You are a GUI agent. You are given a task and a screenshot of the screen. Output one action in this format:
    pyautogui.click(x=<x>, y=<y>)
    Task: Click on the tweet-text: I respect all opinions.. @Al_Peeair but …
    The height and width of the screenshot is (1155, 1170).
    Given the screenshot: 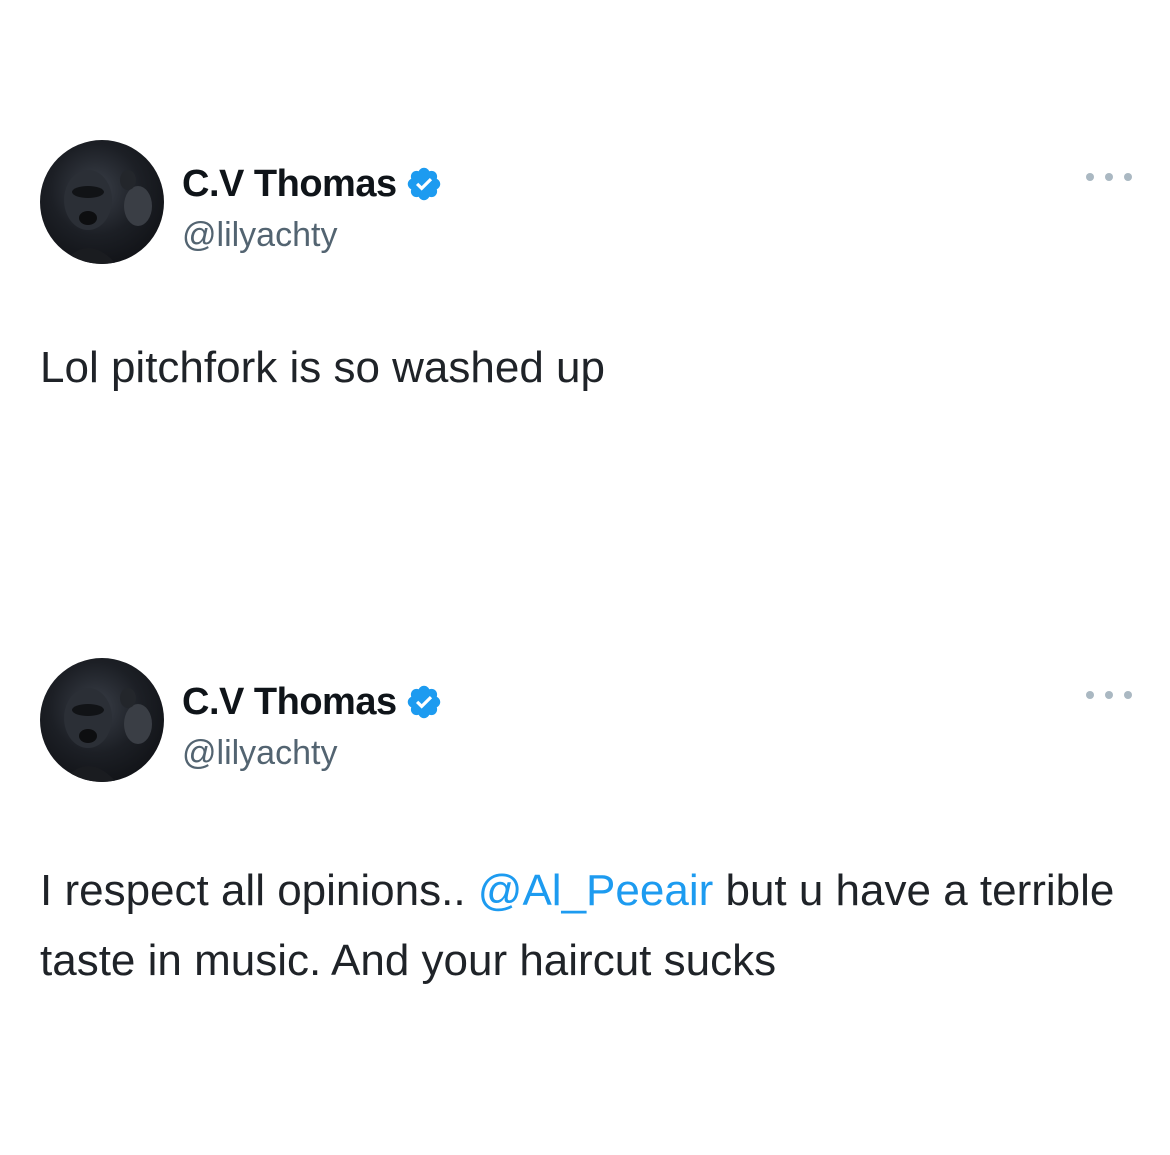 What is the action you would take?
    pyautogui.click(x=585, y=926)
    